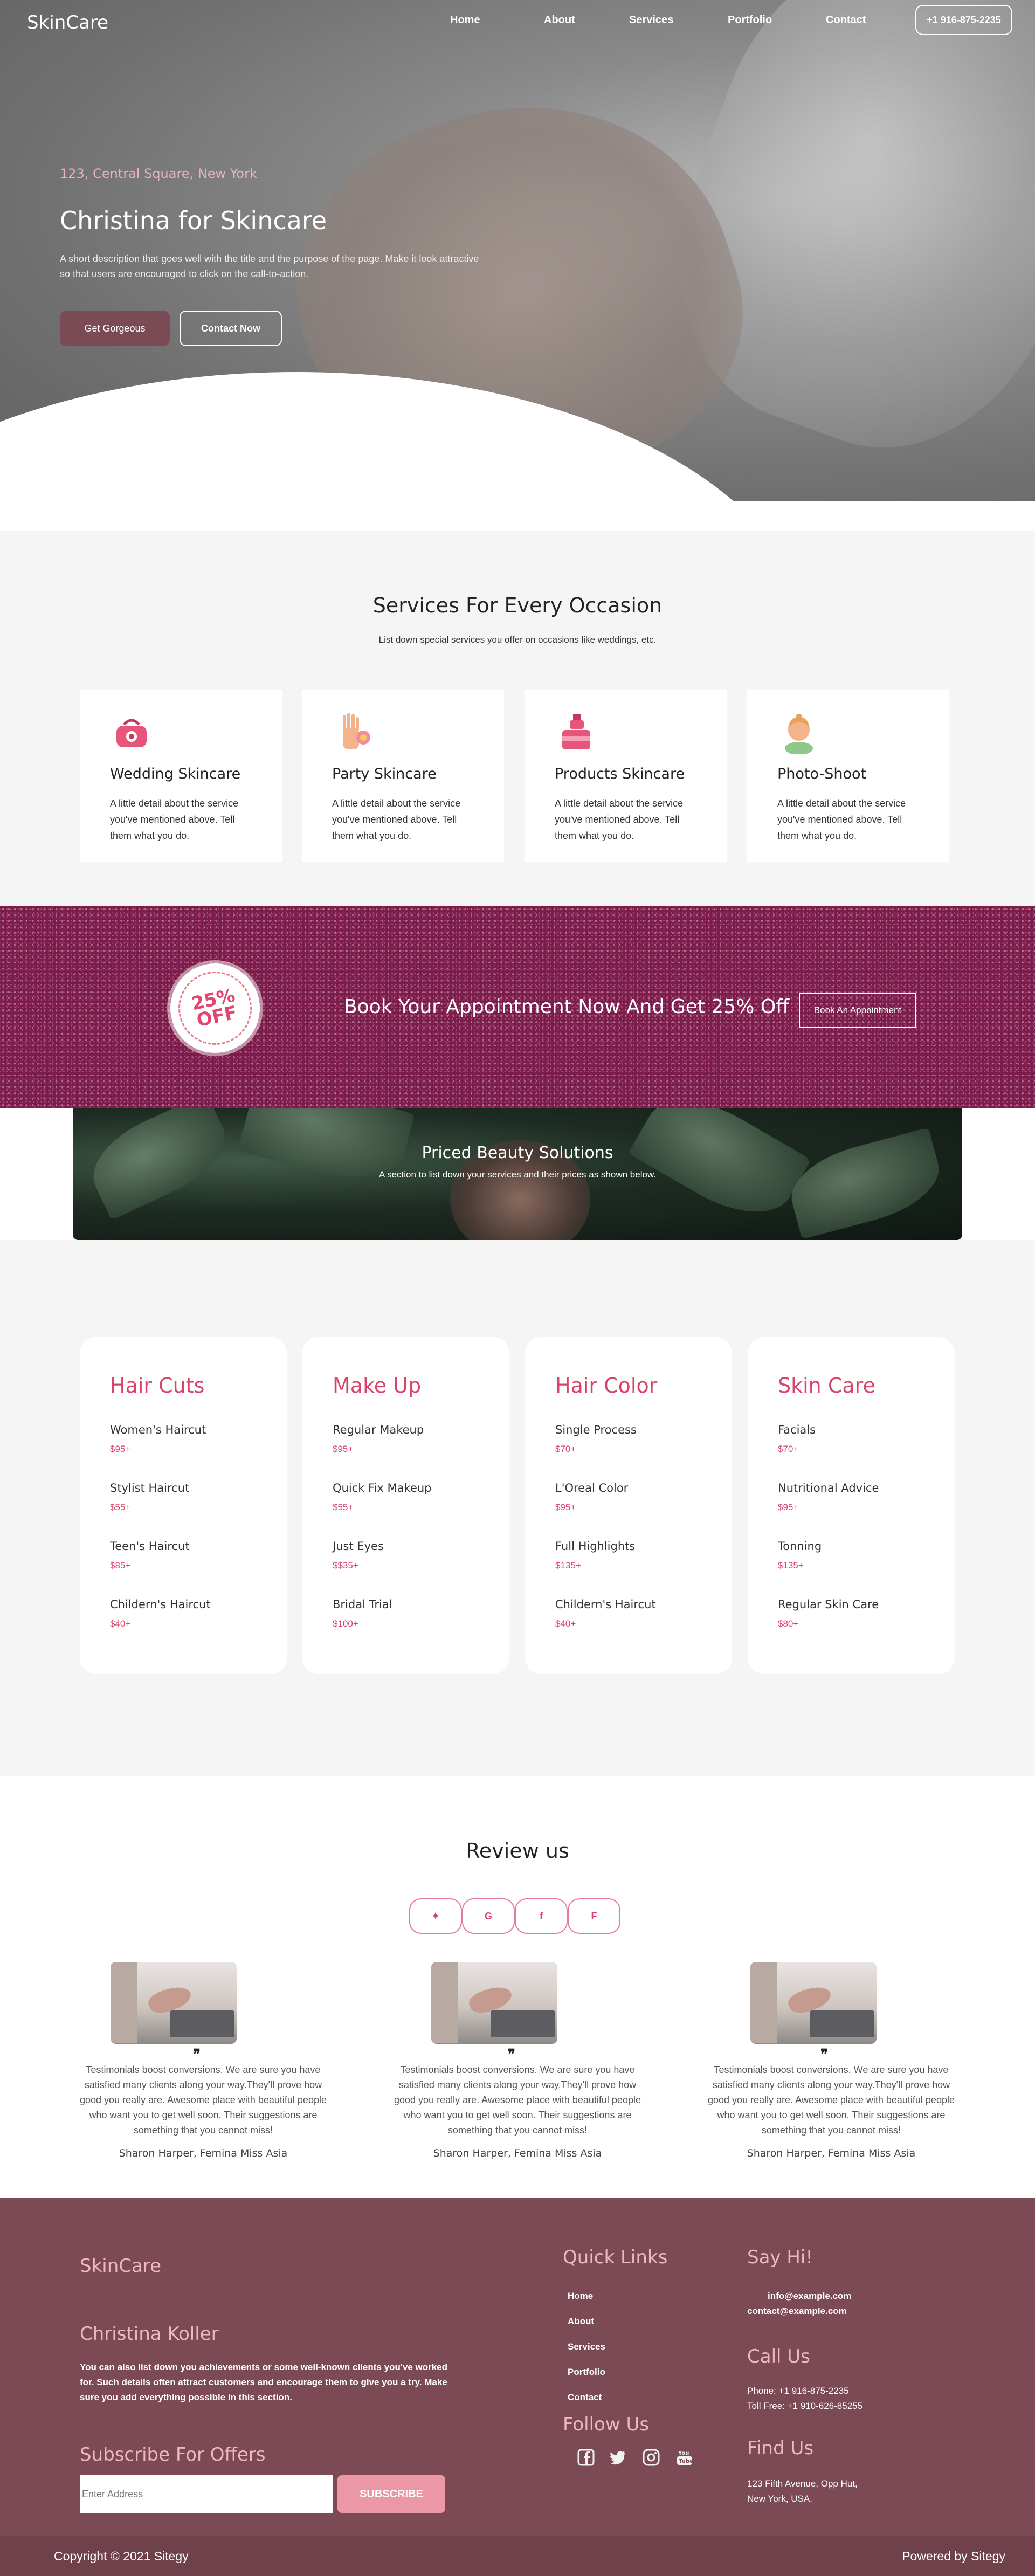 This screenshot has height=2576, width=1035. Describe the element at coordinates (963, 20) in the screenshot. I see `nav-phone-button: +1 916-875-2235` at that location.